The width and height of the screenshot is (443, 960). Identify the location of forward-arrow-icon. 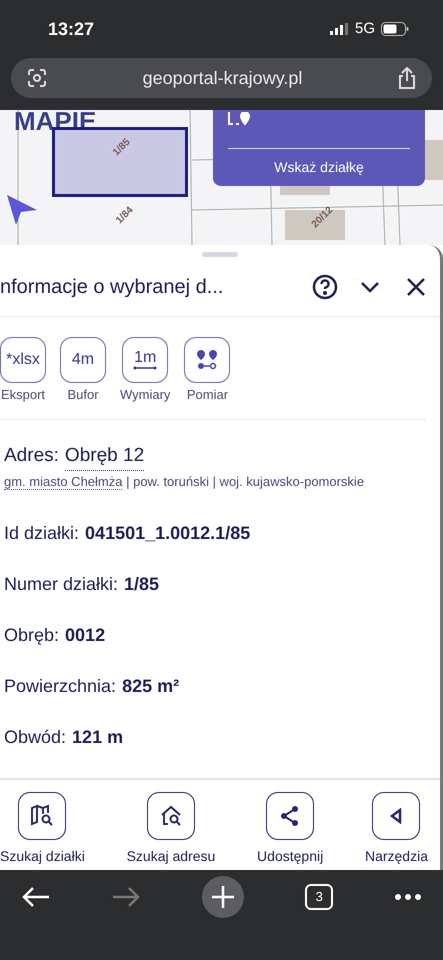
(126, 897).